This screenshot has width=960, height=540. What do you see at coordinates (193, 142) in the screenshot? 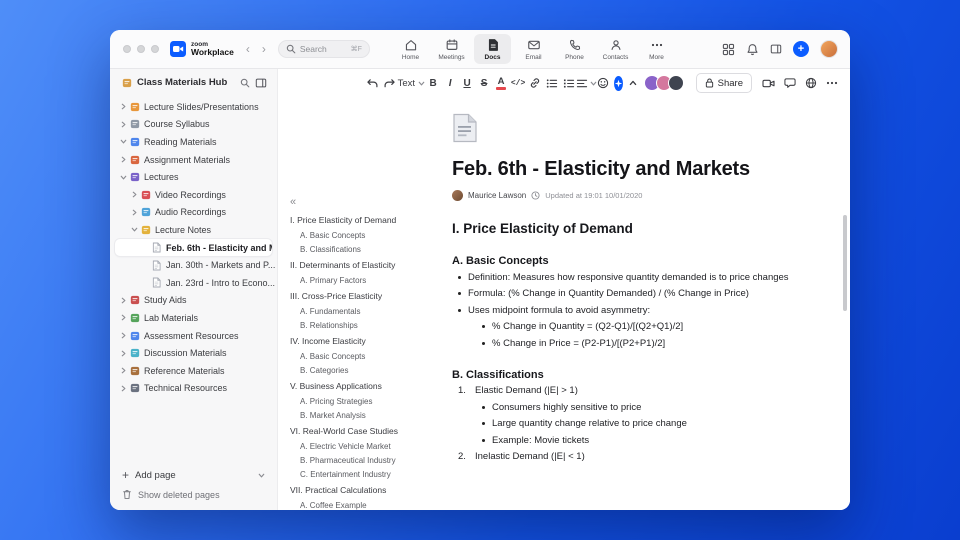
I see `sidebar-folder-item: Reading Materials` at bounding box center [193, 142].